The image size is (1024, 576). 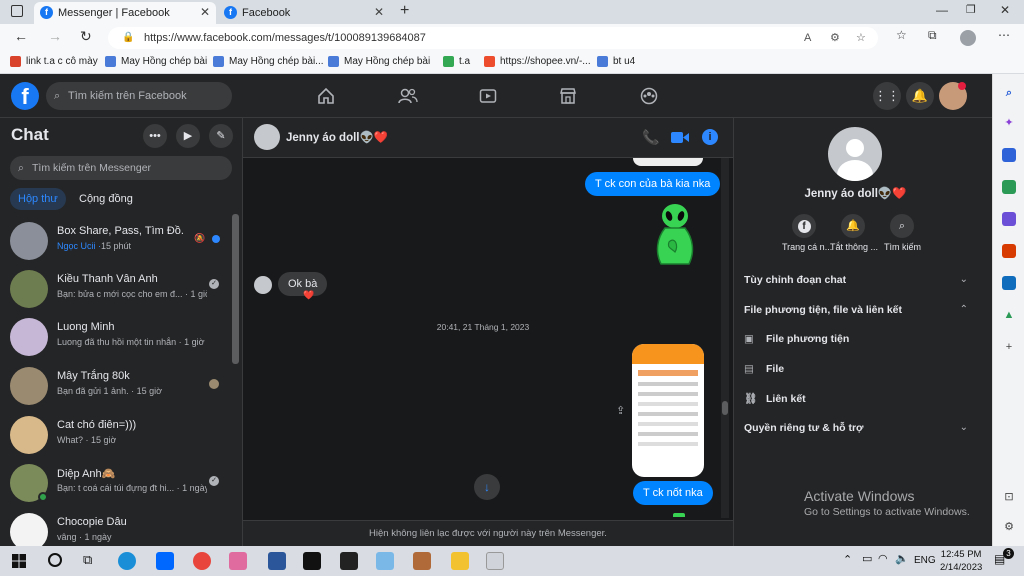 I want to click on games-icon, so click(x=1009, y=219).